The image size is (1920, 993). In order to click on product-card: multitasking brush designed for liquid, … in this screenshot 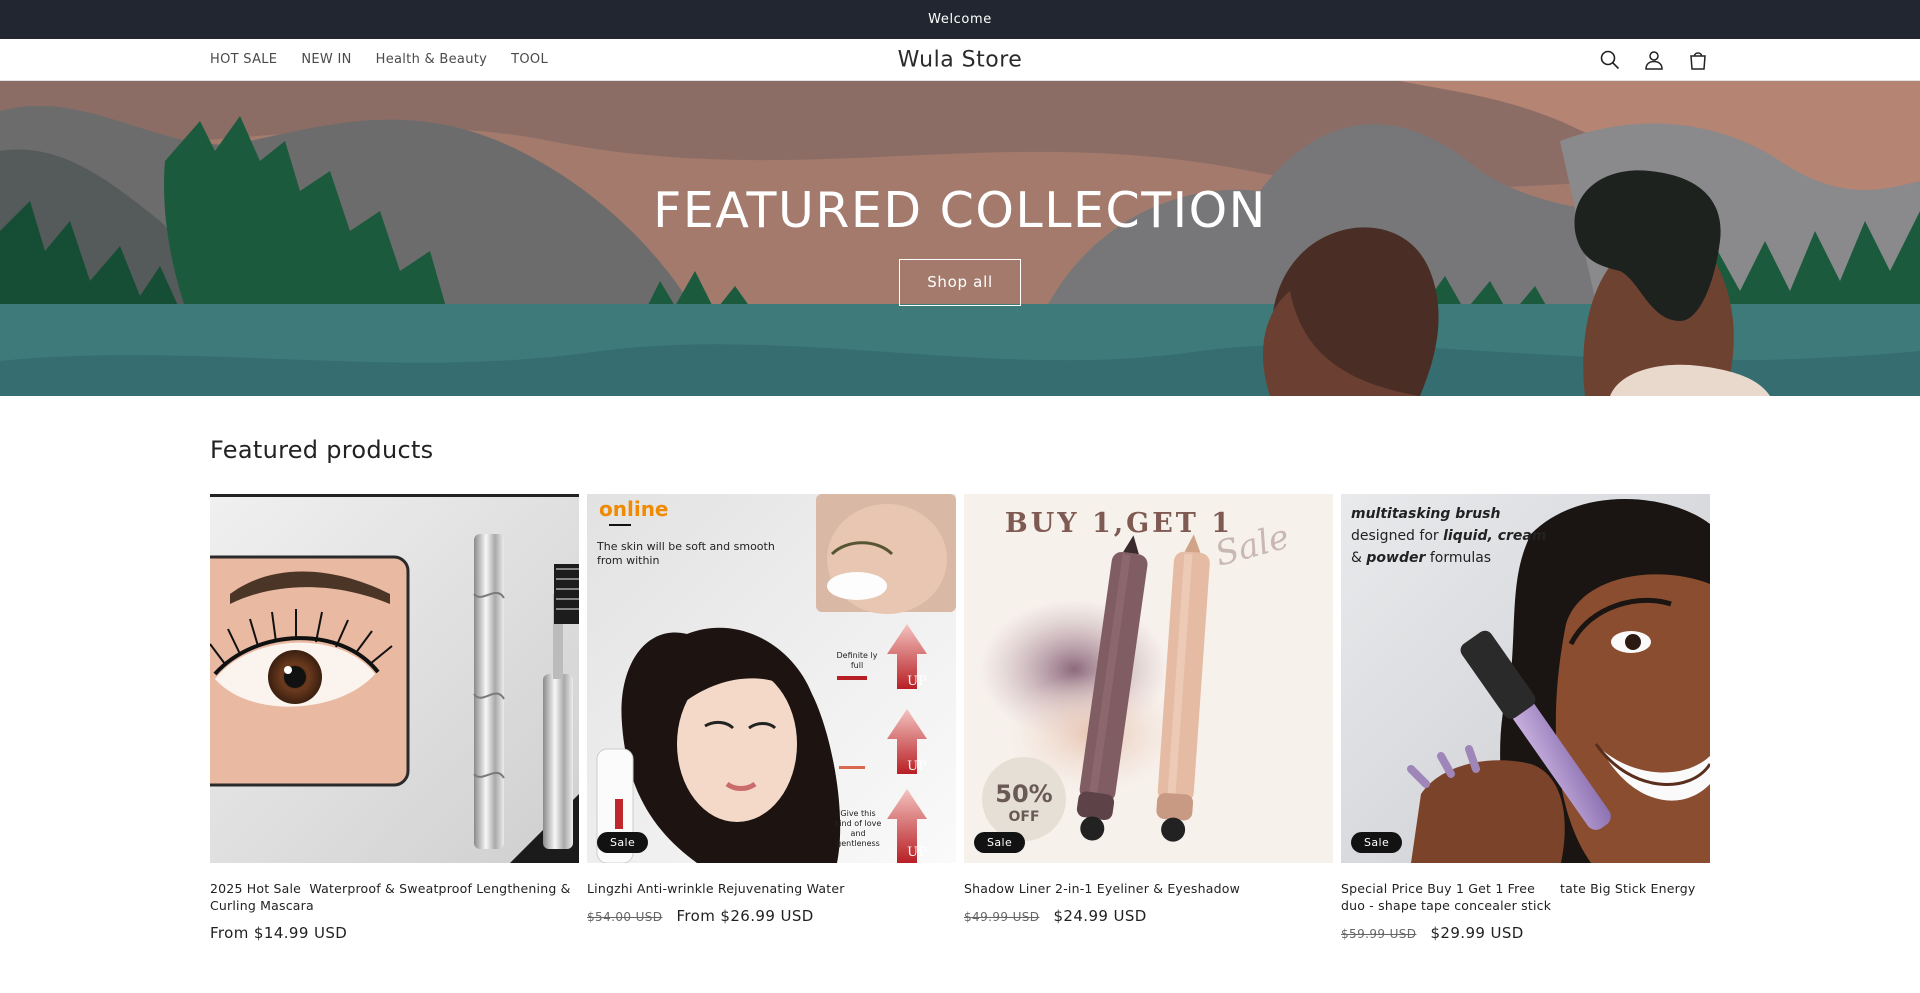, I will do `click(1525, 718)`.